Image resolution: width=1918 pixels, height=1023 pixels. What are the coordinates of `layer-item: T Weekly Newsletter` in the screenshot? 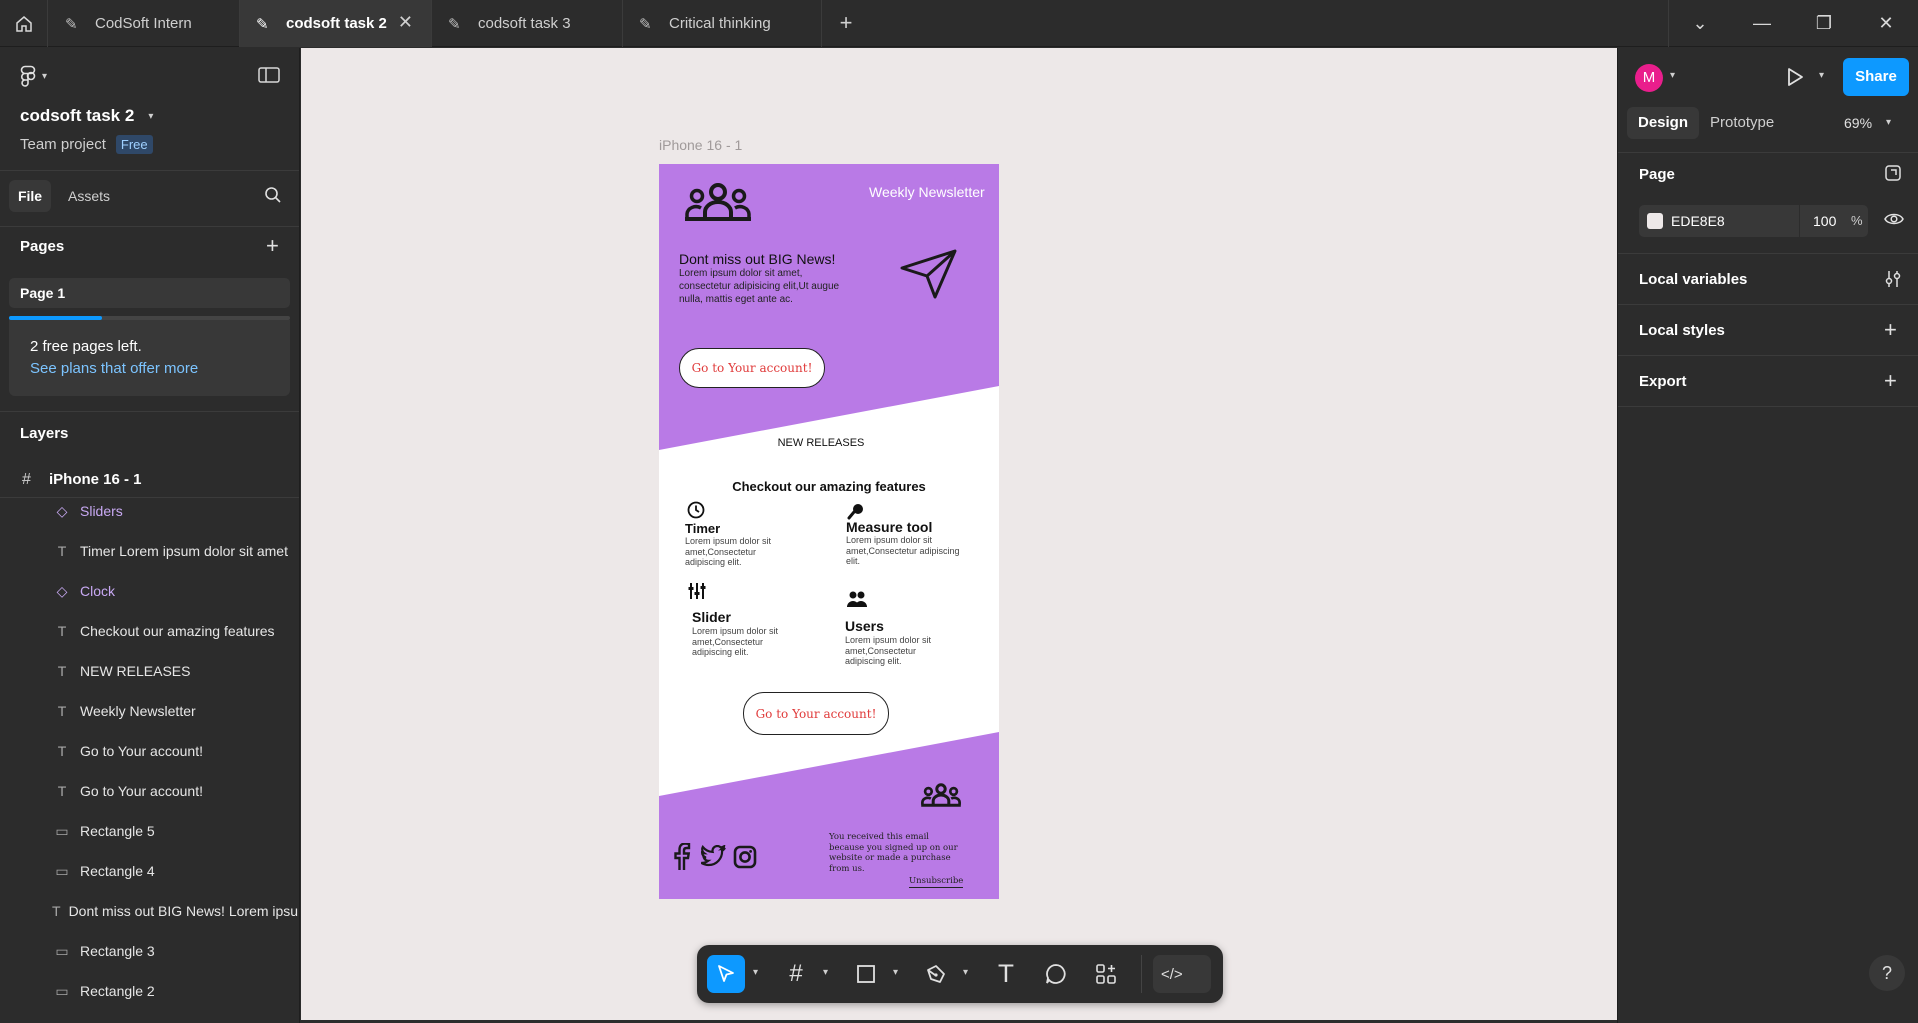 It's located at (149, 711).